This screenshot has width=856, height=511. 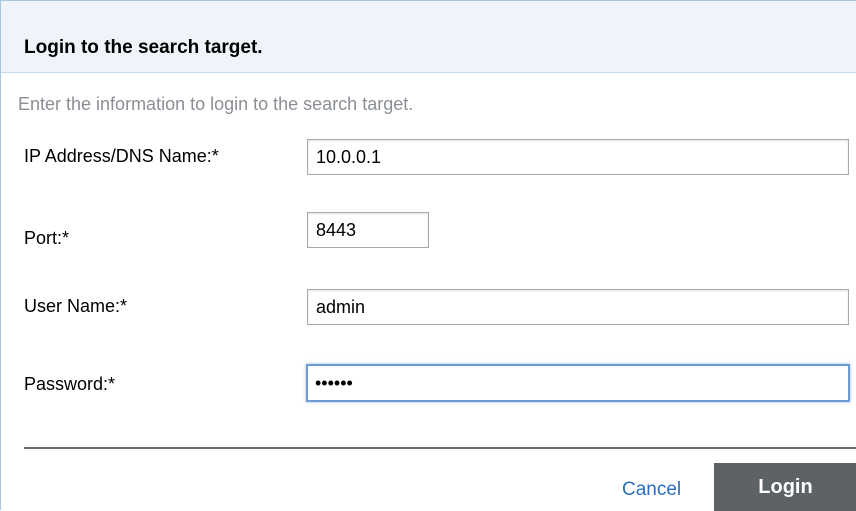 I want to click on username-label: User Name:*, so click(x=76, y=306).